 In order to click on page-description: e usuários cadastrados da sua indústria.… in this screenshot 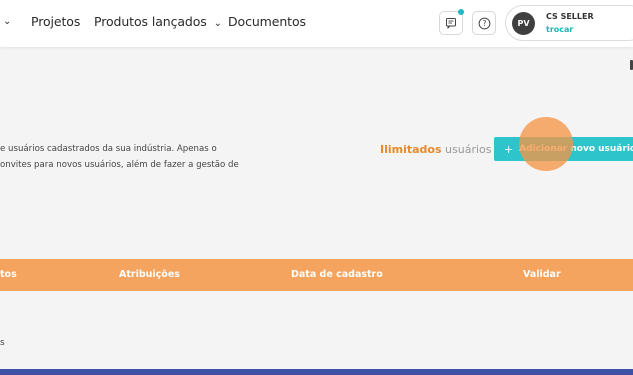, I will do `click(119, 157)`.